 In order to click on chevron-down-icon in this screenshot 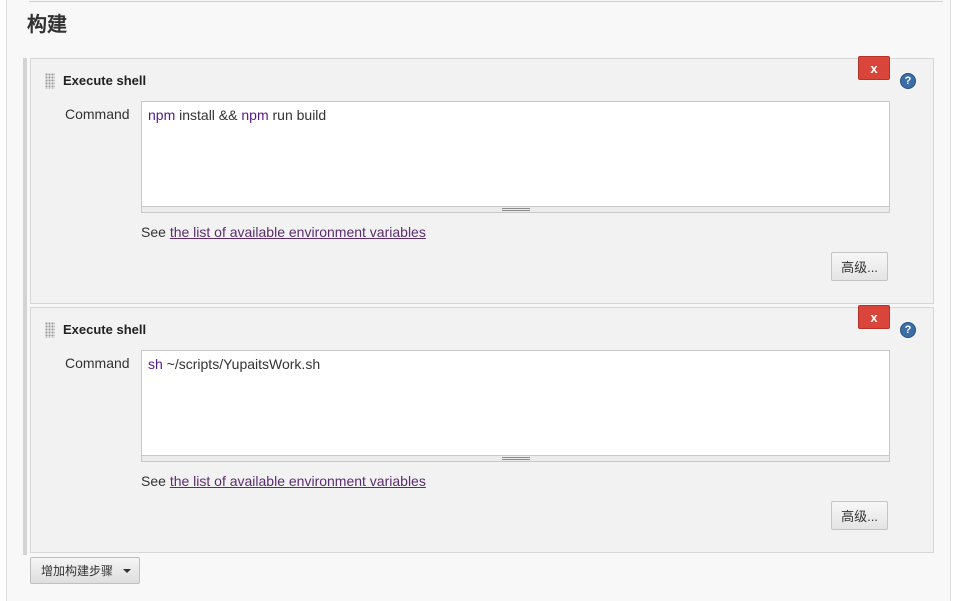, I will do `click(127, 570)`.